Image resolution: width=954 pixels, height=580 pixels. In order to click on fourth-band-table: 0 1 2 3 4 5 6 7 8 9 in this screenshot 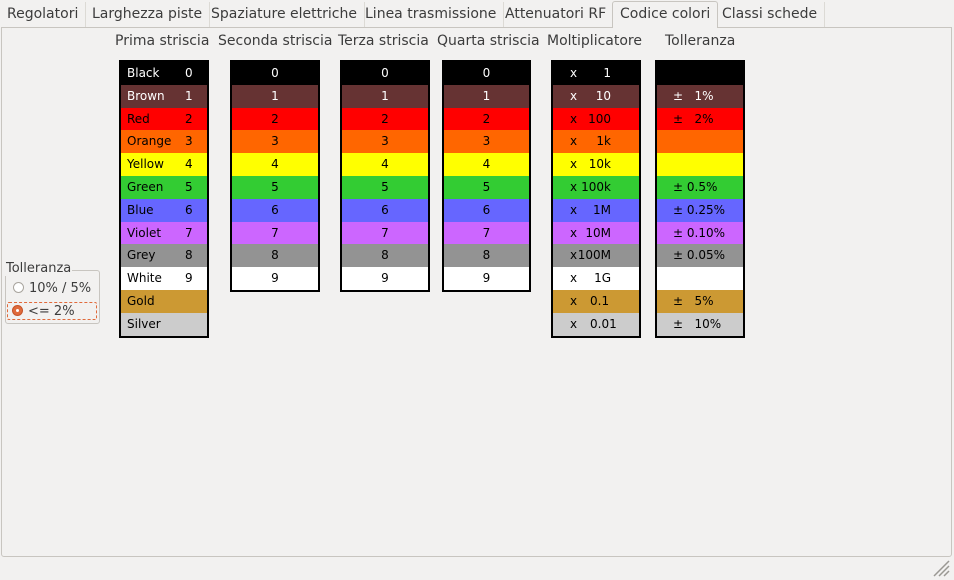, I will do `click(486, 176)`.